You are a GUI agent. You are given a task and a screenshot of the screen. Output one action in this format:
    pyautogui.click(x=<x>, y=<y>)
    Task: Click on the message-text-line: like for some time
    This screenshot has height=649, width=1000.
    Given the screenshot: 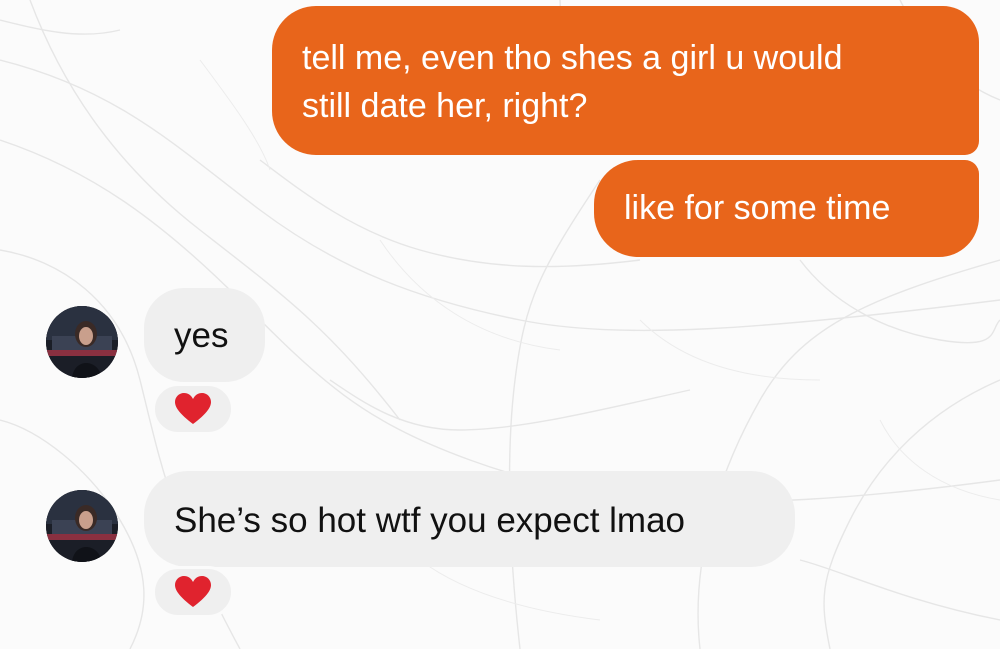 What is the action you would take?
    pyautogui.click(x=757, y=208)
    